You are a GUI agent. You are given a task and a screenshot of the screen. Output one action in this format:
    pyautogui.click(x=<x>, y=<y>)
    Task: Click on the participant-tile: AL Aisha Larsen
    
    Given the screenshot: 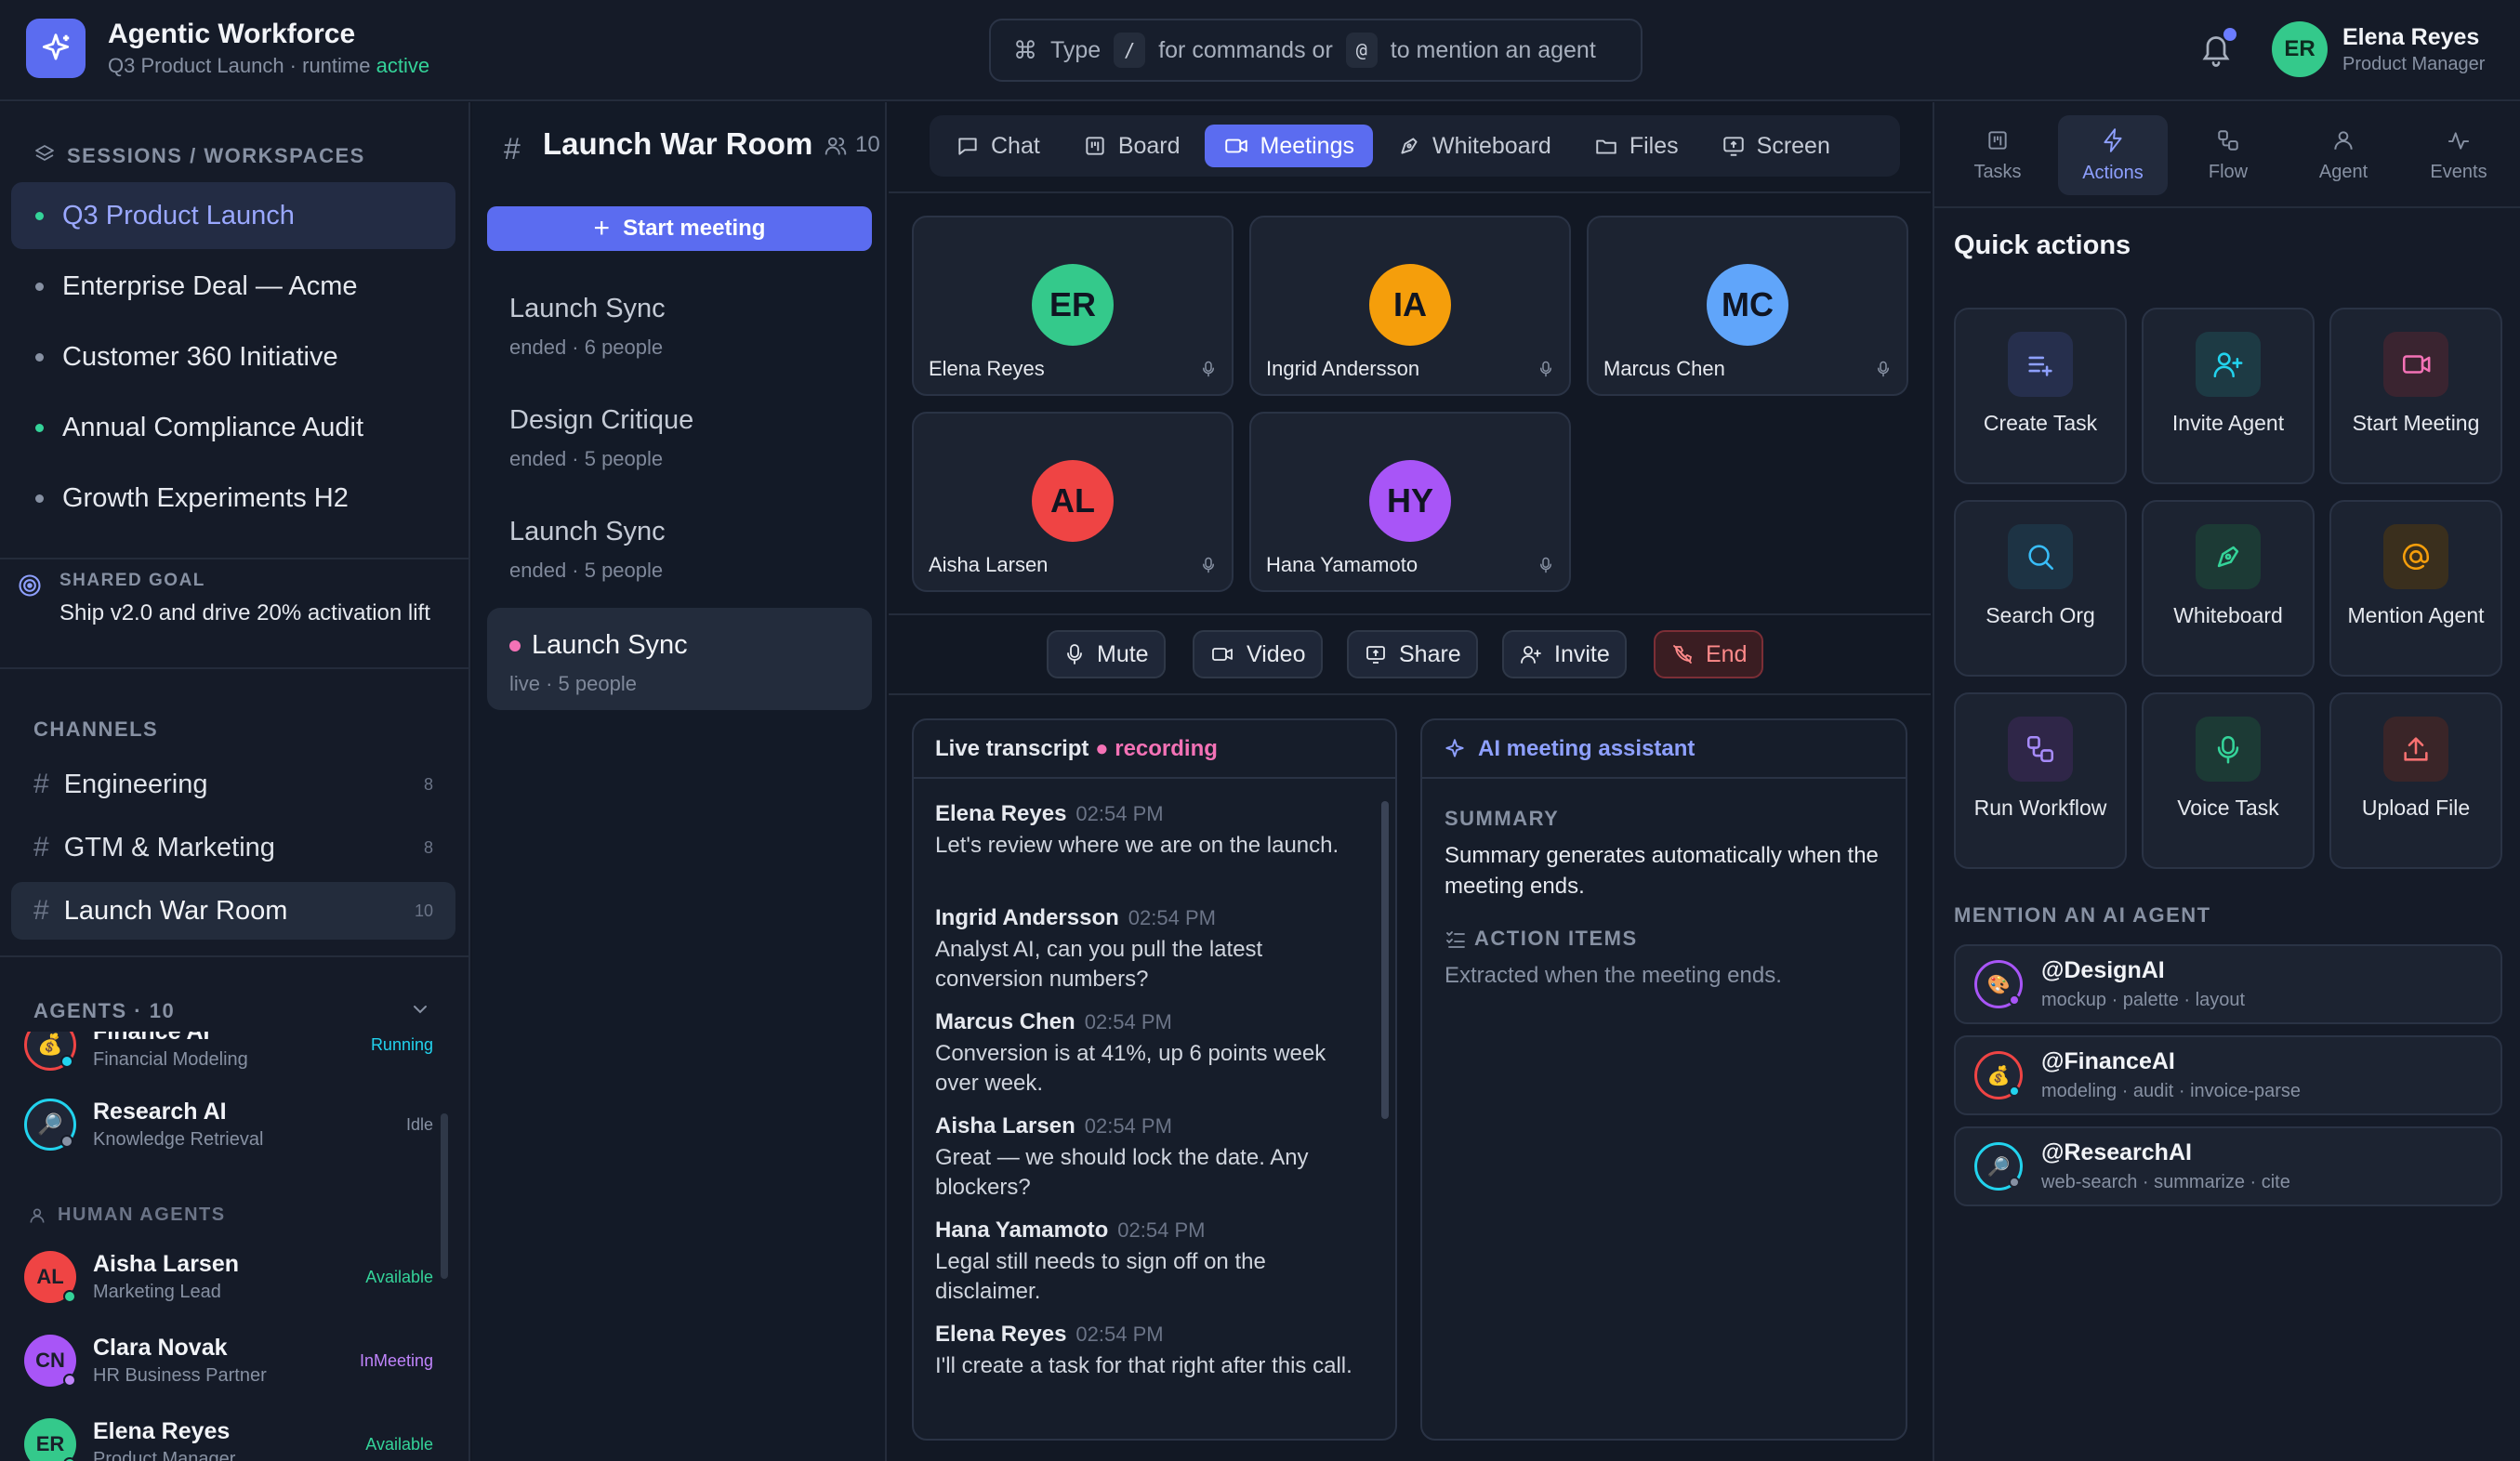 What is the action you would take?
    pyautogui.click(x=1073, y=502)
    